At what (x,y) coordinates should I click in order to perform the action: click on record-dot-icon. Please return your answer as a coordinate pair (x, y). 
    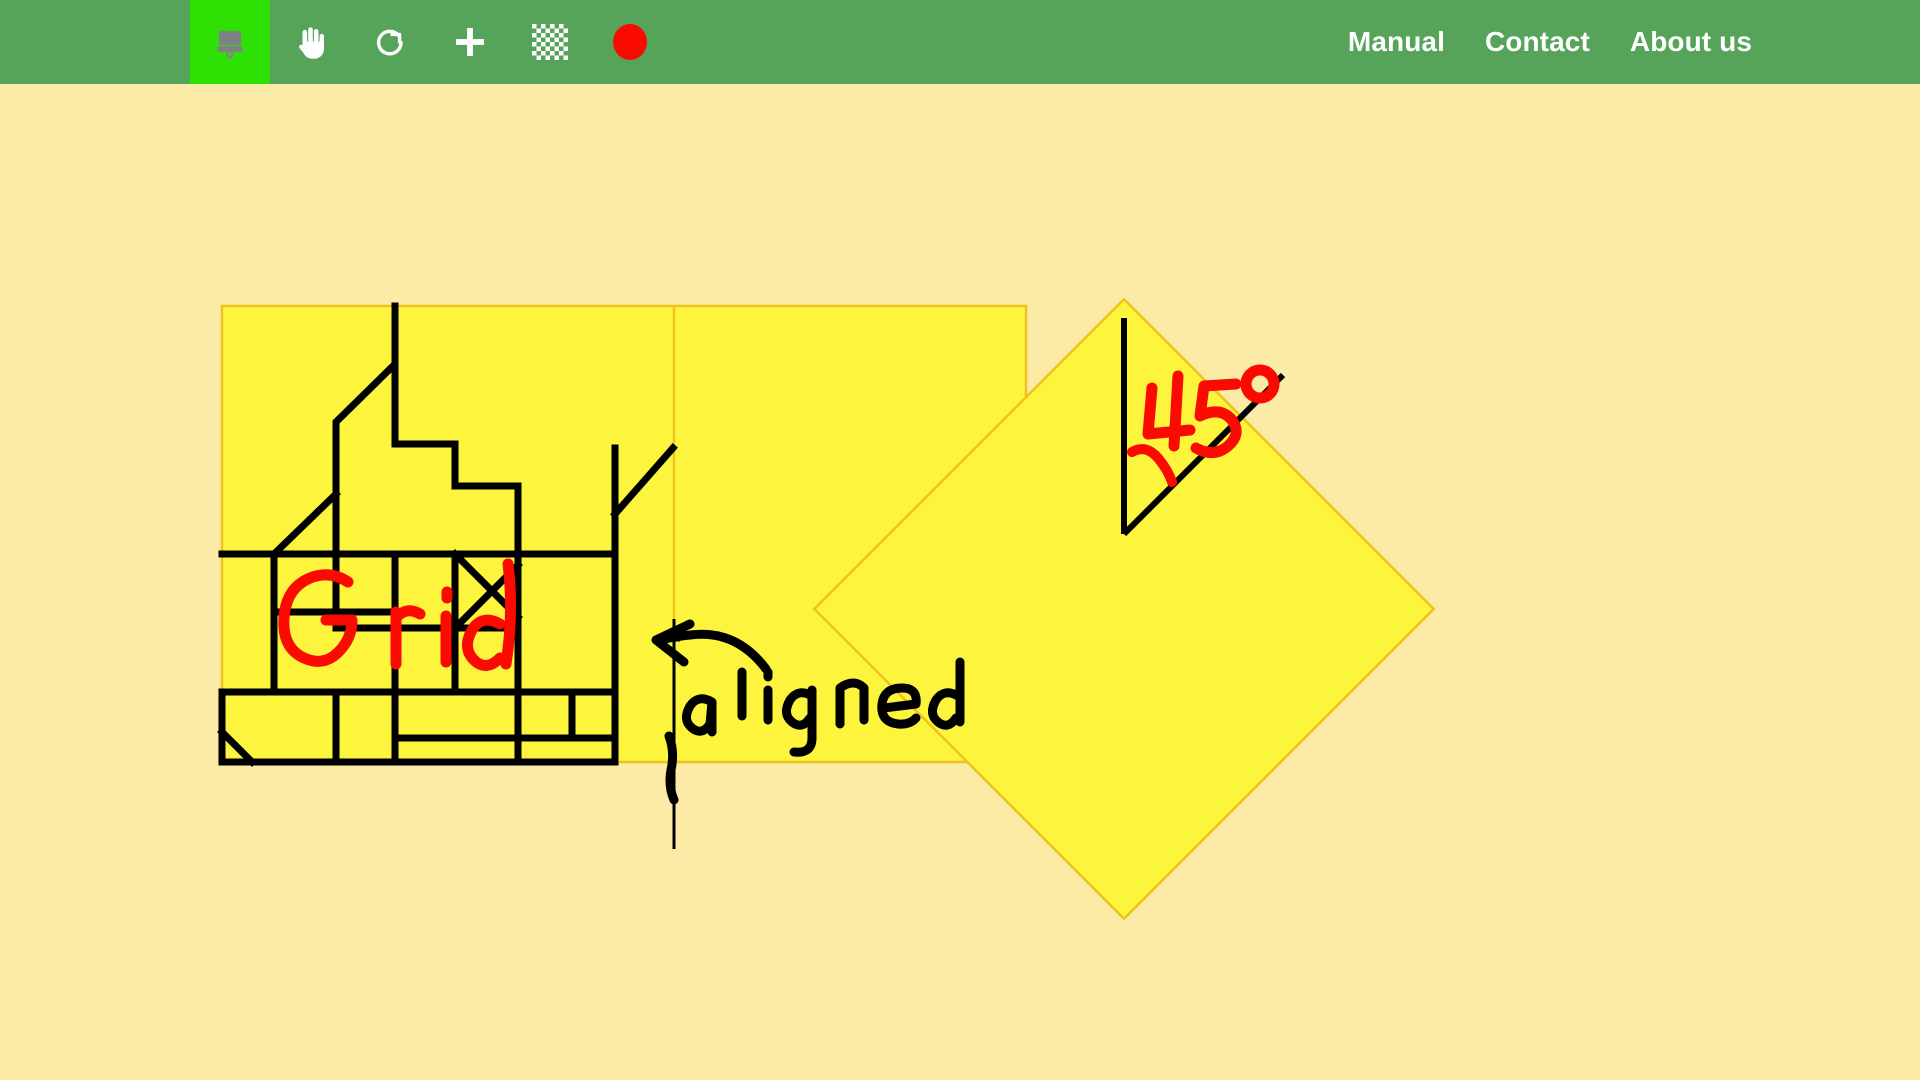
    Looking at the image, I should click on (630, 42).